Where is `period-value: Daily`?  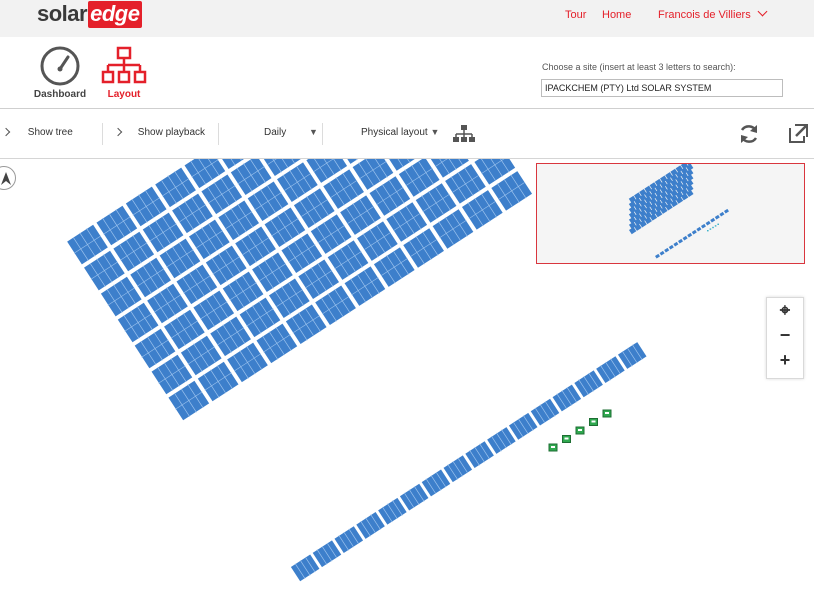
period-value: Daily is located at coordinates (275, 132).